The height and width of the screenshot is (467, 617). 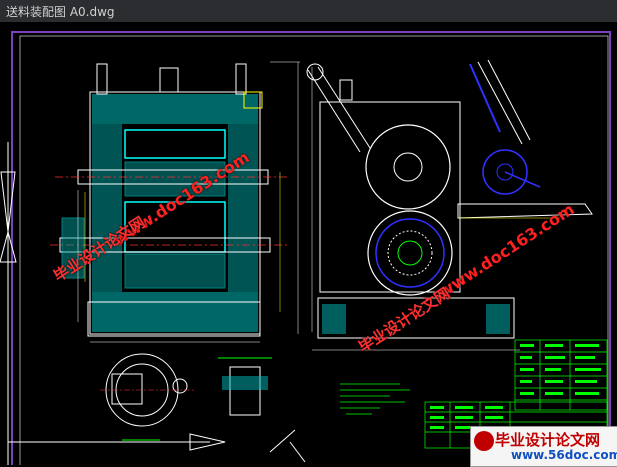 What do you see at coordinates (60, 12) in the screenshot?
I see `window-title: 送料装配图 A0.dwg` at bounding box center [60, 12].